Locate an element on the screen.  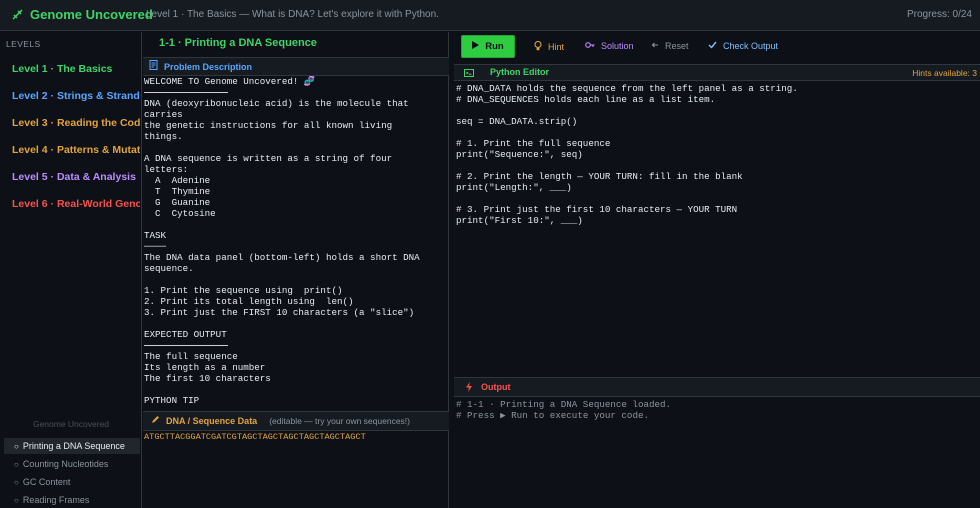
reset-label: Reset is located at coordinates (677, 46).